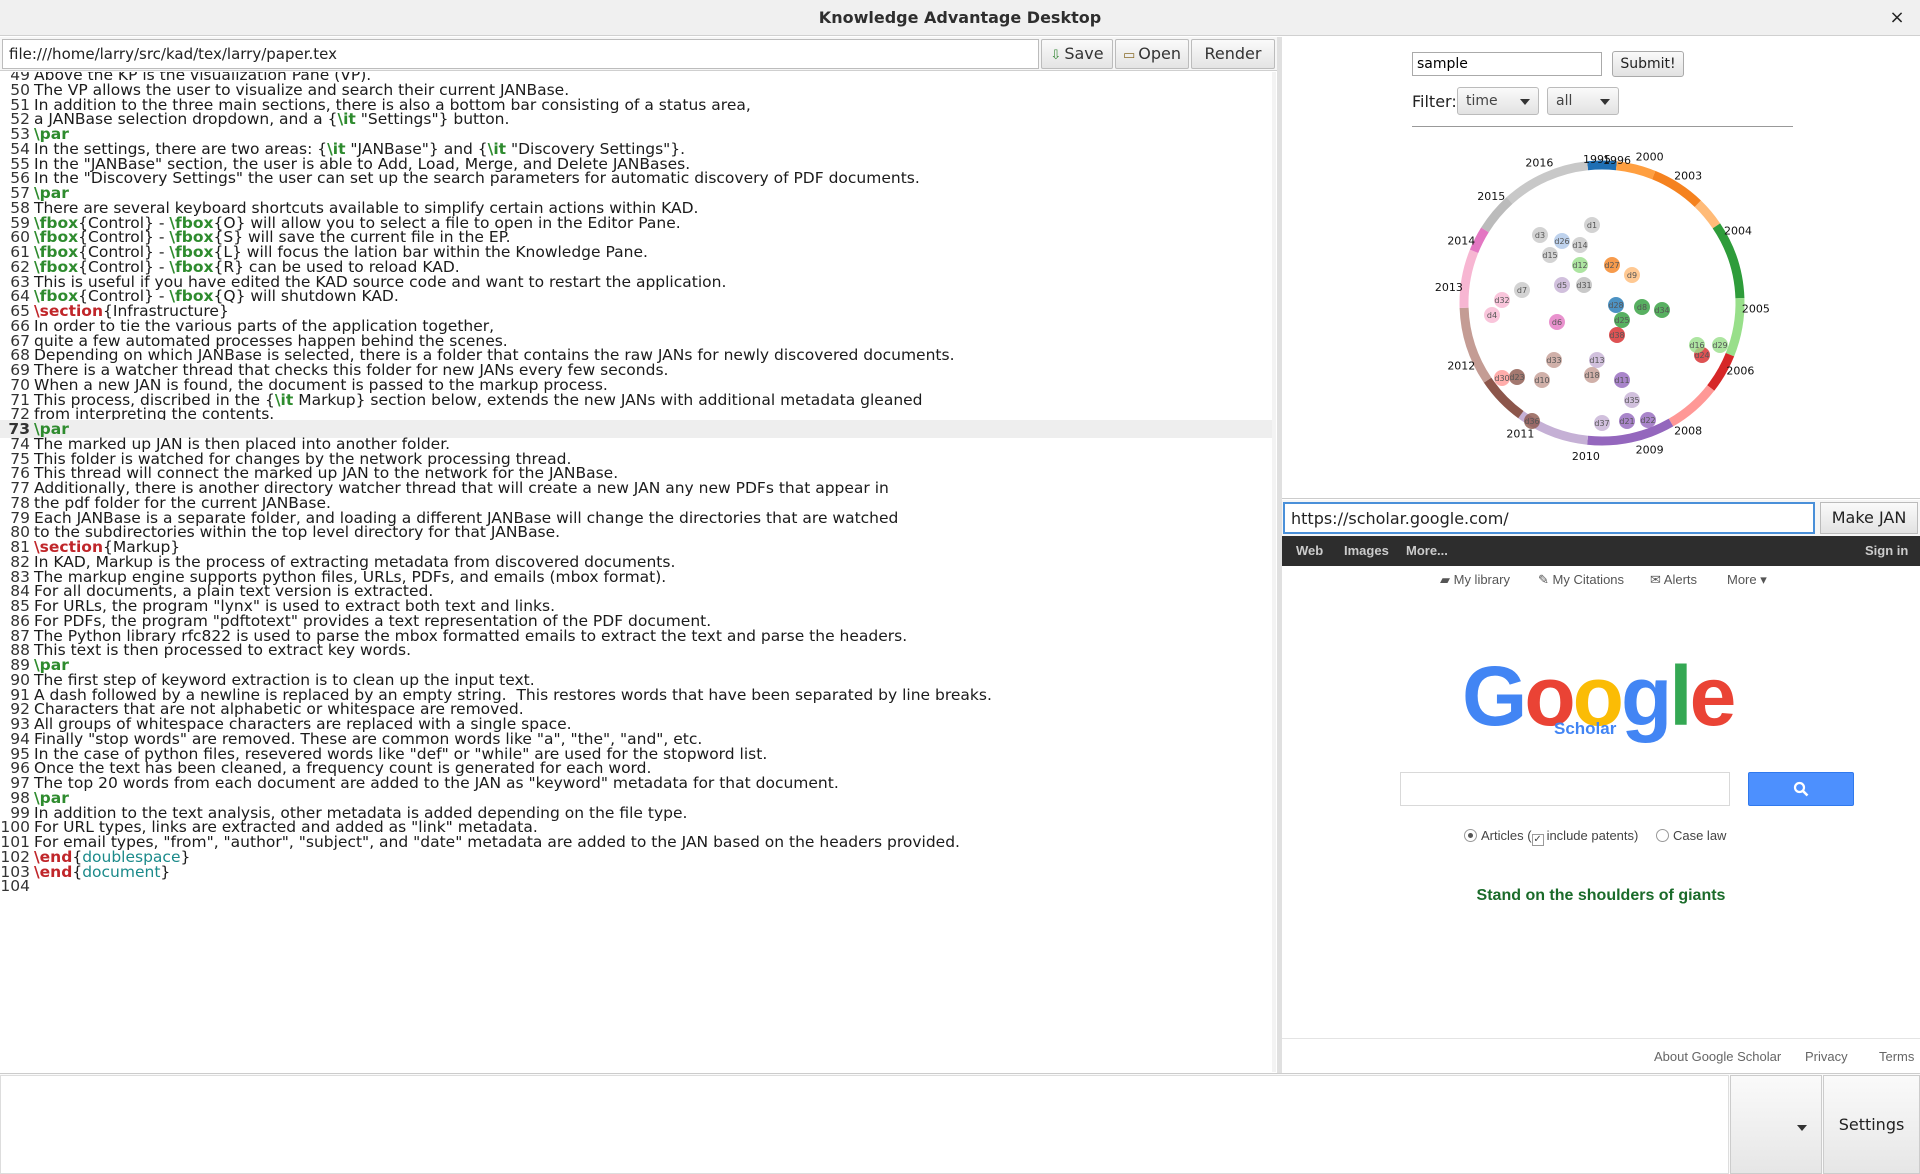 The image size is (1920, 1174). I want to click on graph-node: d11, so click(1622, 380).